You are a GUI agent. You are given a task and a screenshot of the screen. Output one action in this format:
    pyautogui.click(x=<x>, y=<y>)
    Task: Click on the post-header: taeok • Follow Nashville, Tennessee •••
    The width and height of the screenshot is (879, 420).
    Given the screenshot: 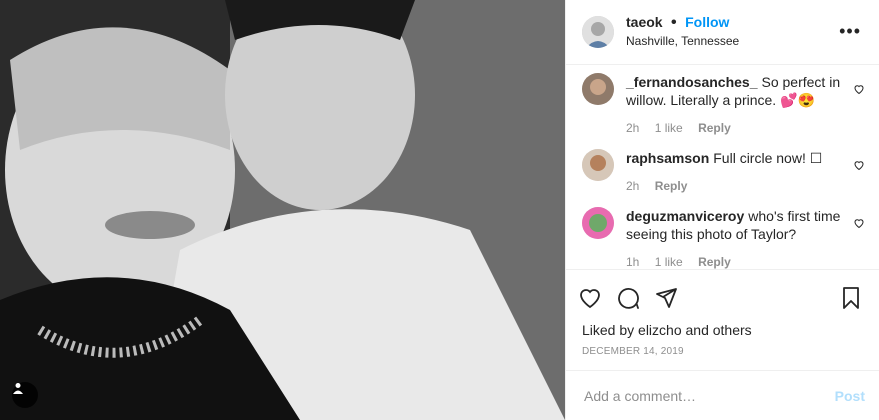 What is the action you would take?
    pyautogui.click(x=722, y=32)
    